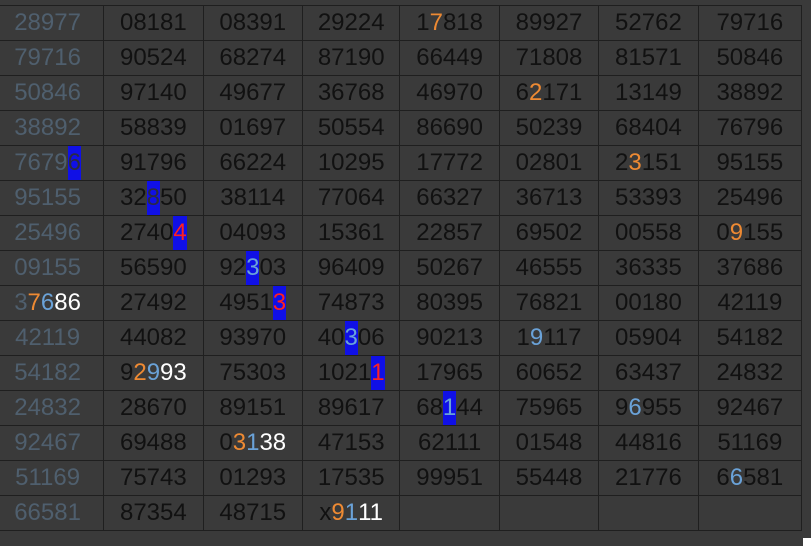 The image size is (811, 546). What do you see at coordinates (52, 268) in the screenshot?
I see `grid-cell: 09155` at bounding box center [52, 268].